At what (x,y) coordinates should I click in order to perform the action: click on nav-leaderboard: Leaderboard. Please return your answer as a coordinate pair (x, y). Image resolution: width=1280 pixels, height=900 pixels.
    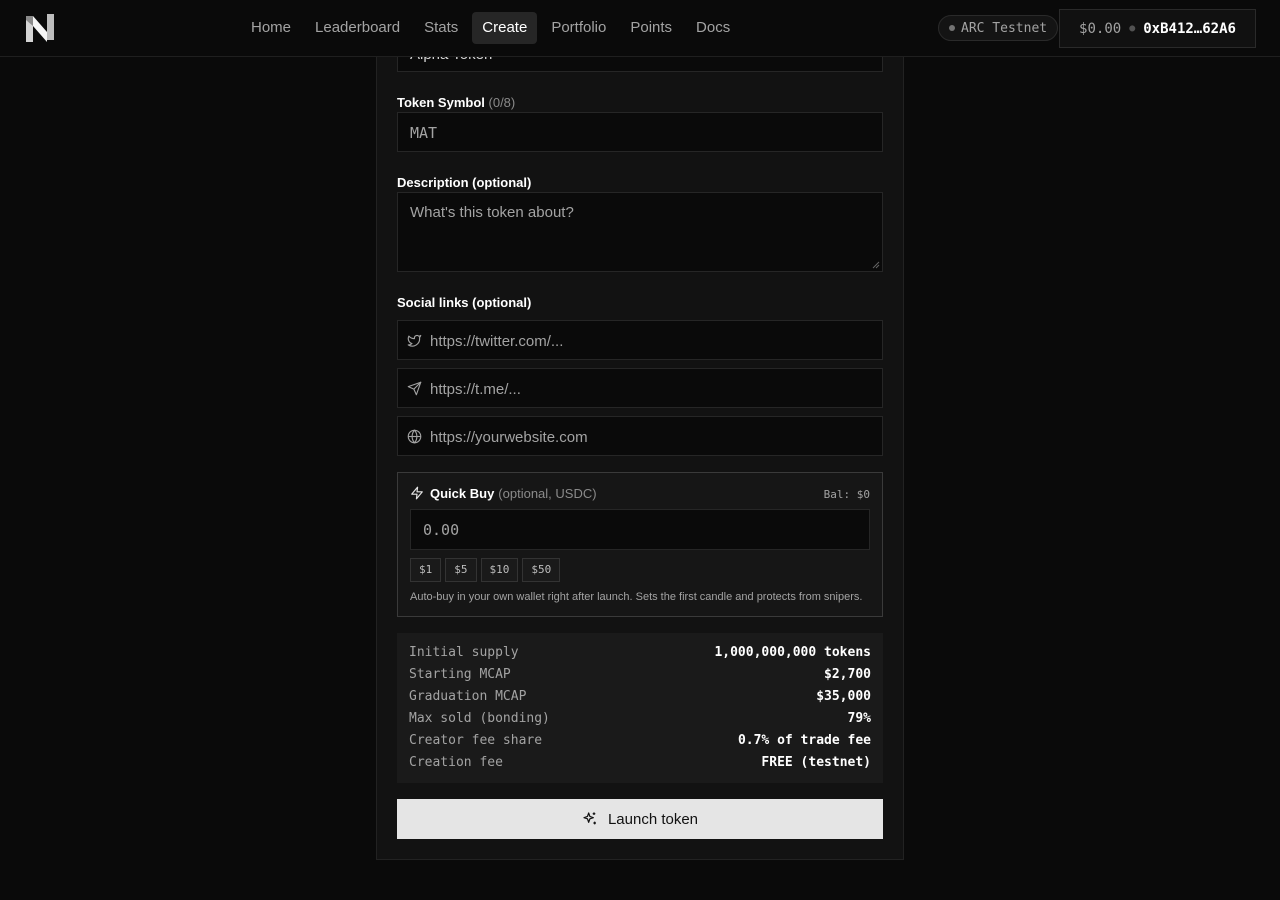
    Looking at the image, I should click on (357, 28).